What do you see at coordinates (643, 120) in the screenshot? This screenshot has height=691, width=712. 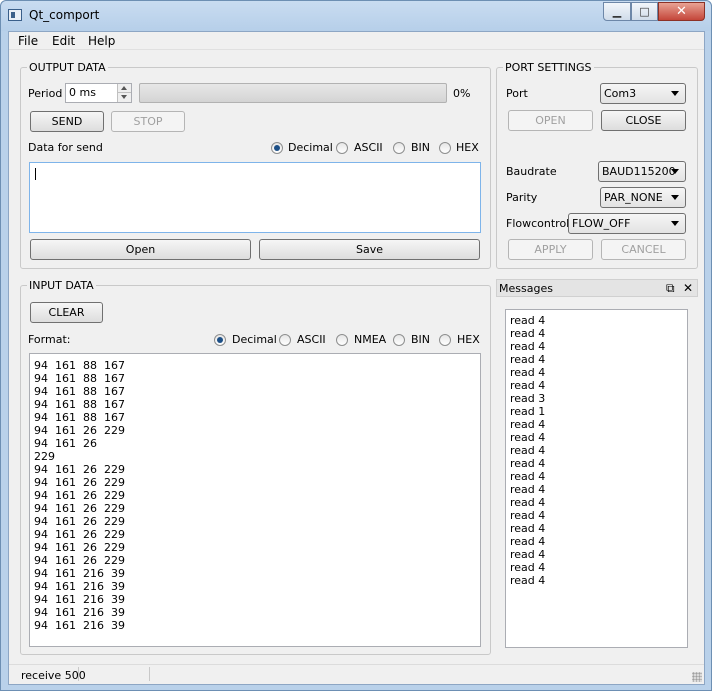 I see `port-close-button: CLOSE` at bounding box center [643, 120].